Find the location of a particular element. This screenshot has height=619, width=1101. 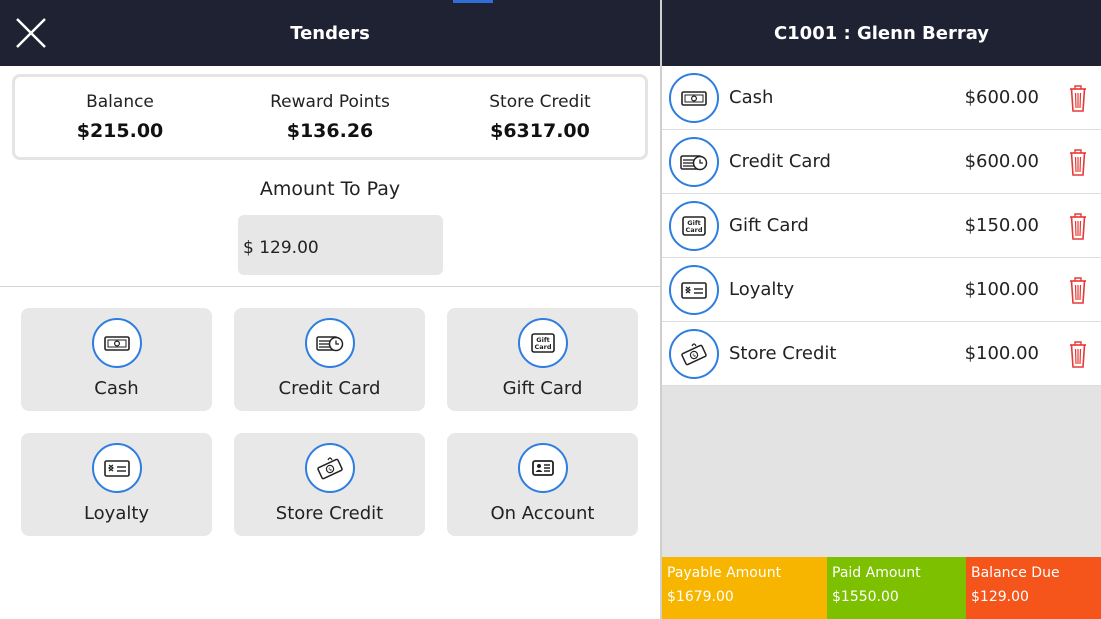

amount-to-pay-label: Amount To Pay is located at coordinates (330, 189).